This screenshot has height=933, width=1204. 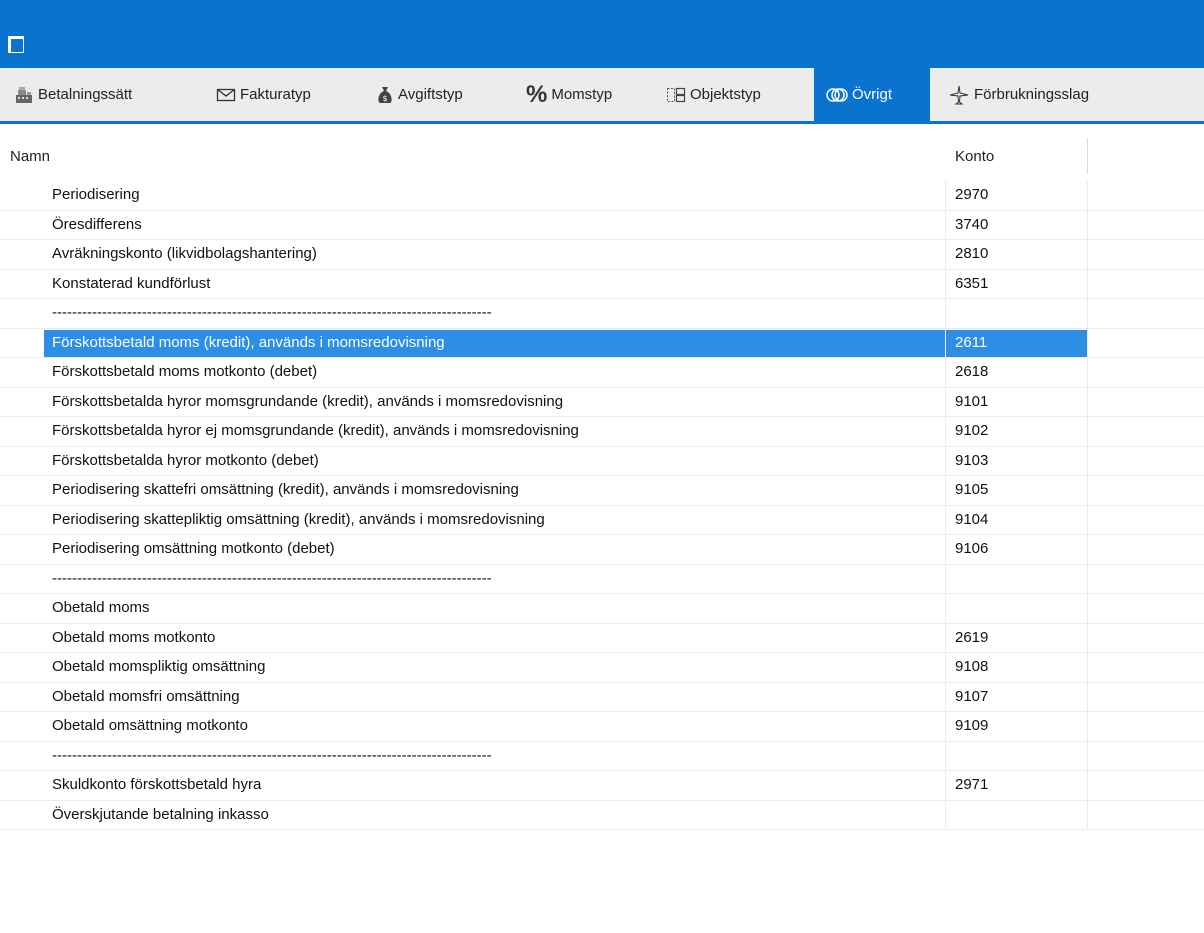 What do you see at coordinates (602, 34) in the screenshot?
I see `title-bar` at bounding box center [602, 34].